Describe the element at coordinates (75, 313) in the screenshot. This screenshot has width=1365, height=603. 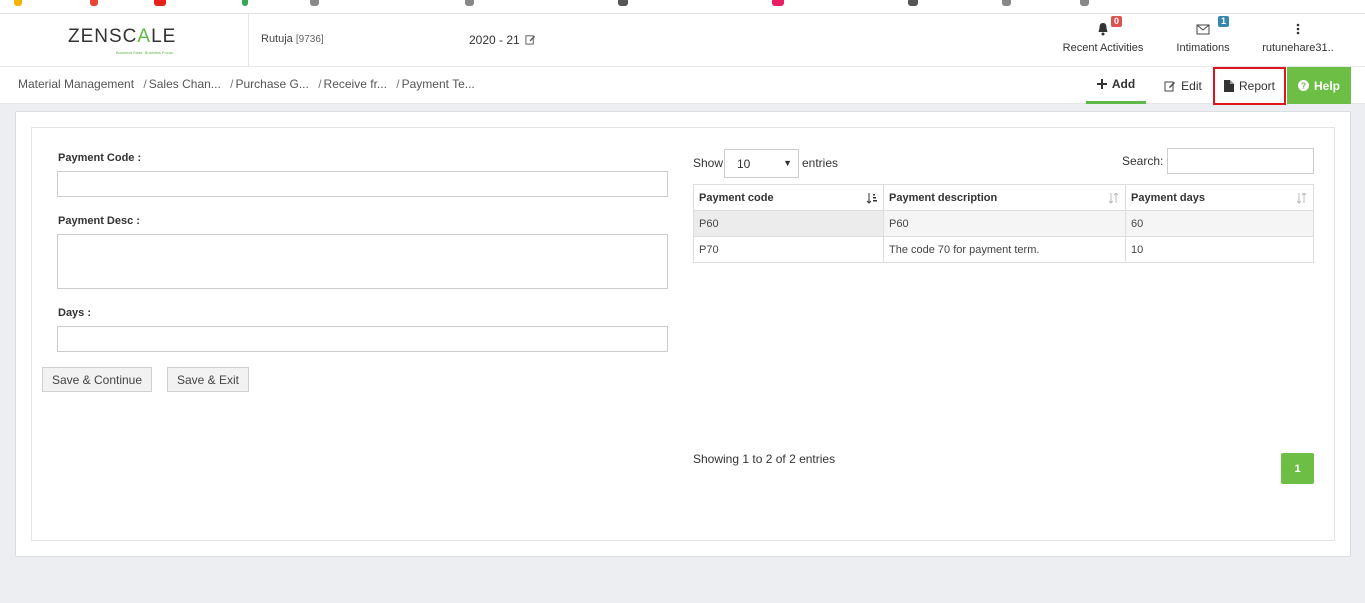
I see `days-label: Days :` at that location.